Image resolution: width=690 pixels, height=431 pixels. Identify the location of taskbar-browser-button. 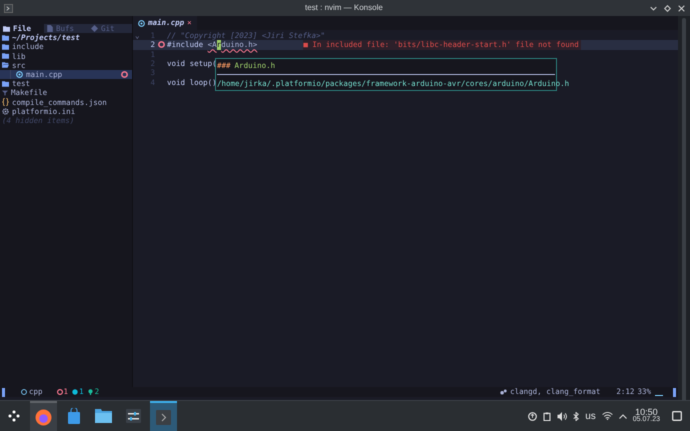
(43, 416).